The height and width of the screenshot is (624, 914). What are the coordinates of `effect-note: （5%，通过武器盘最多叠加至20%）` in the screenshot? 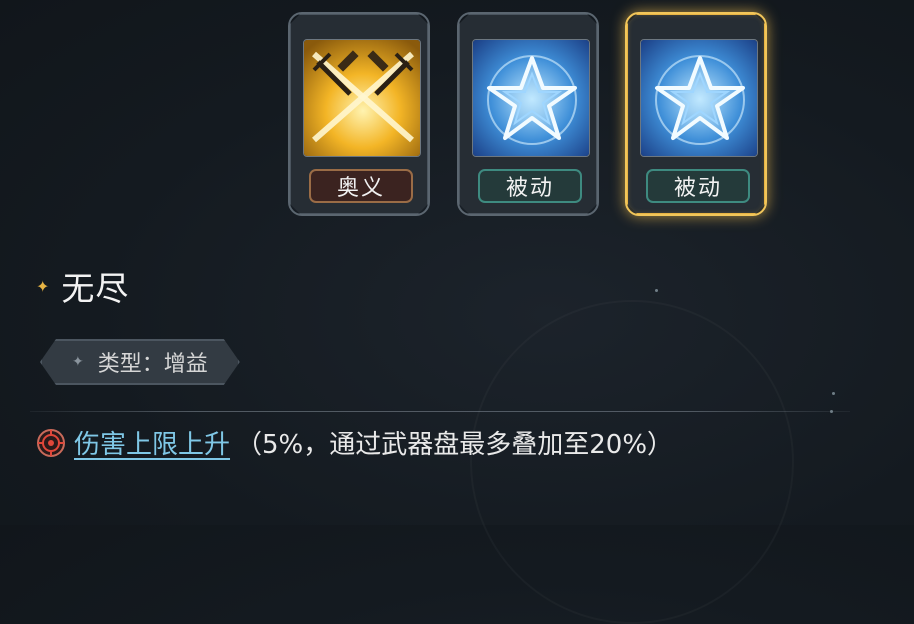 It's located at (455, 445).